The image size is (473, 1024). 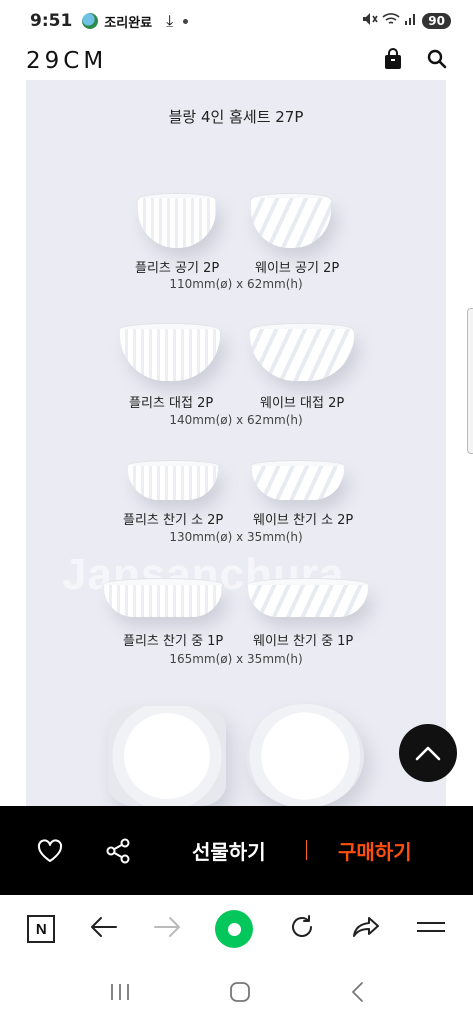 I want to click on browser-toolbar: N, so click(x=236, y=929).